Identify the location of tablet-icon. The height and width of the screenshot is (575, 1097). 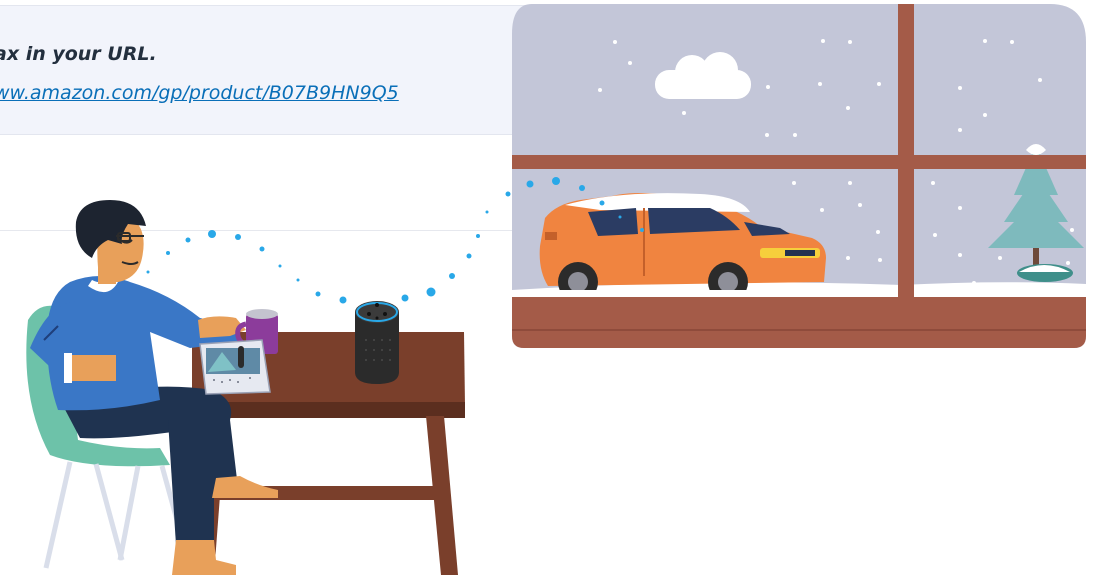
(235, 367).